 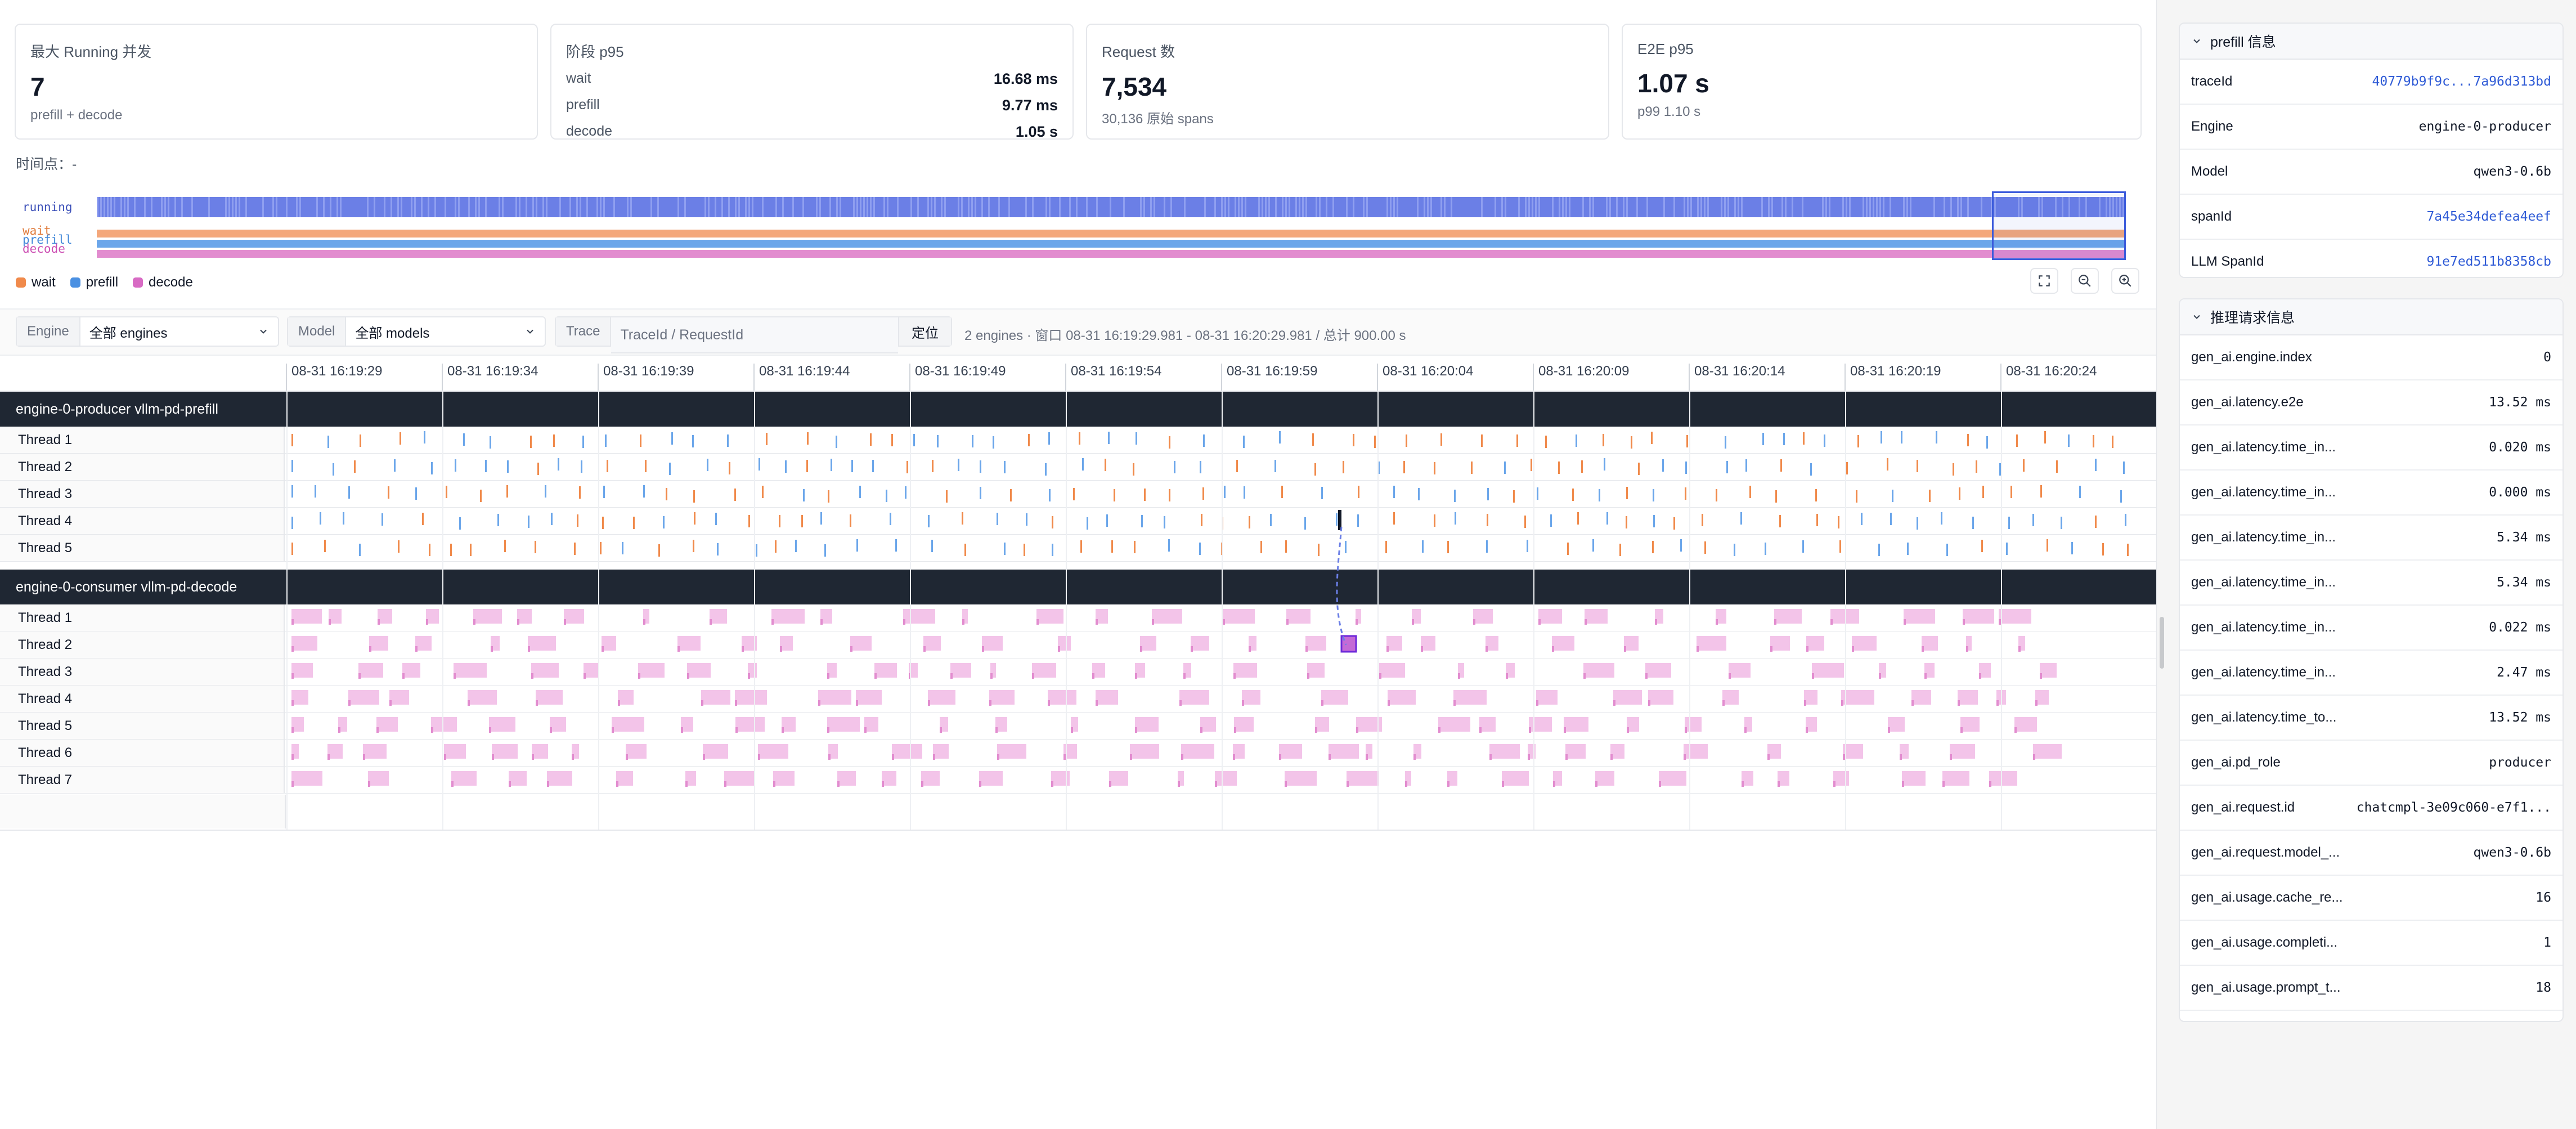 I want to click on card-value: 7, so click(x=37, y=86).